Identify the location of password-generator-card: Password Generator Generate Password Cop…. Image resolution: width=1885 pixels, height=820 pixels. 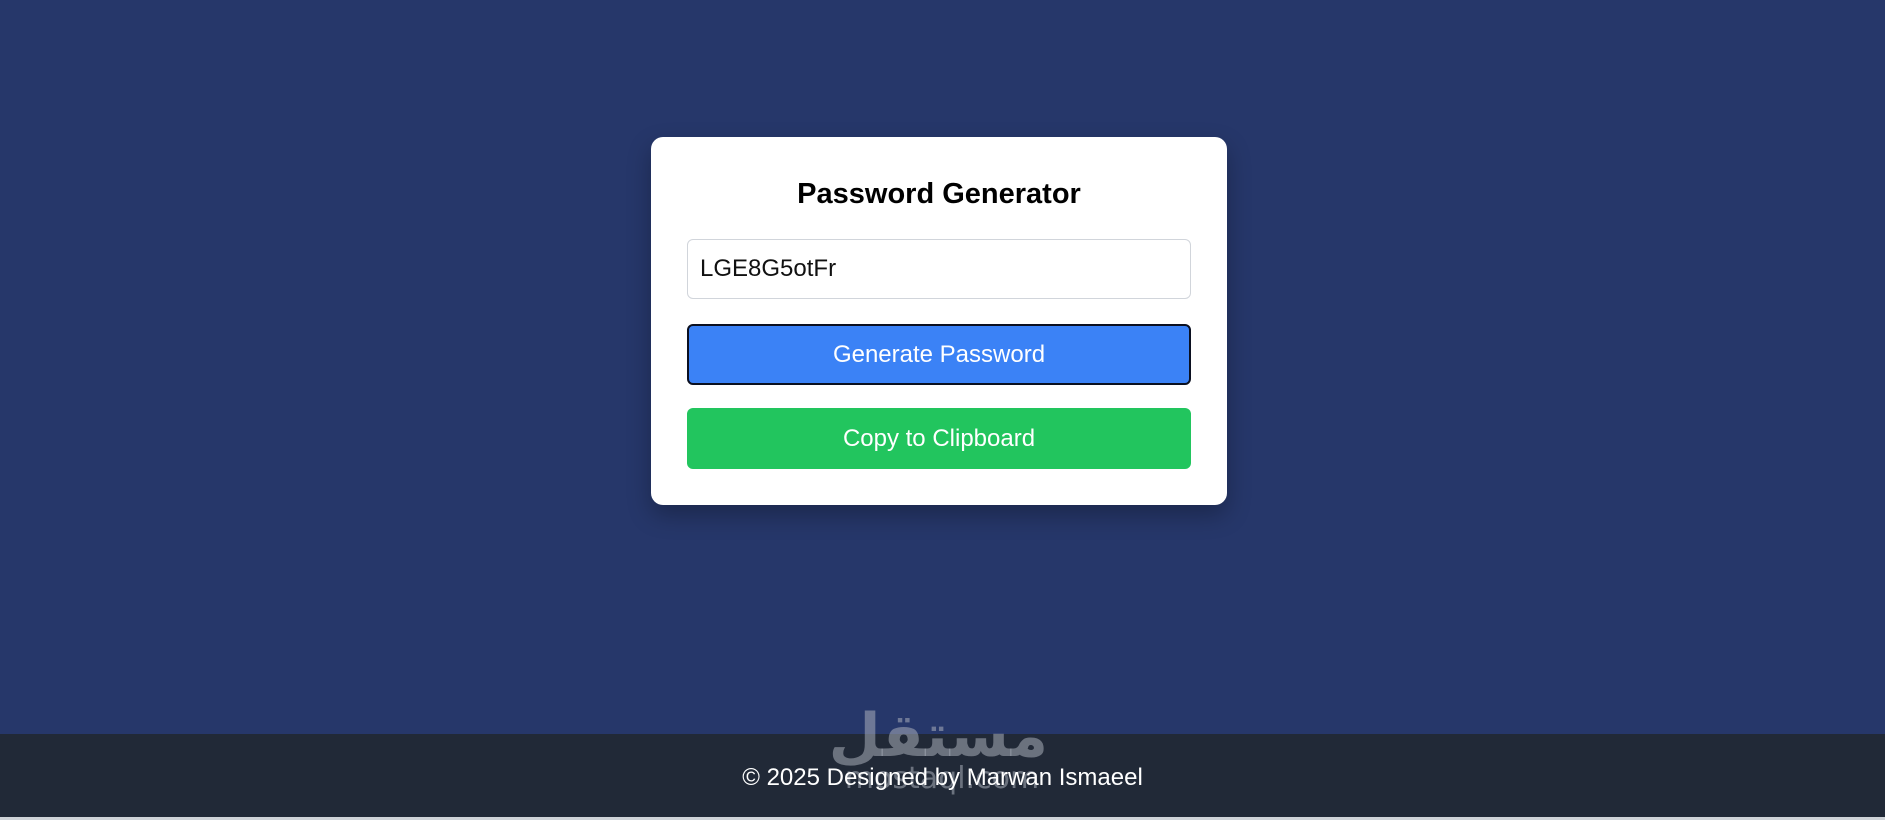
(939, 321).